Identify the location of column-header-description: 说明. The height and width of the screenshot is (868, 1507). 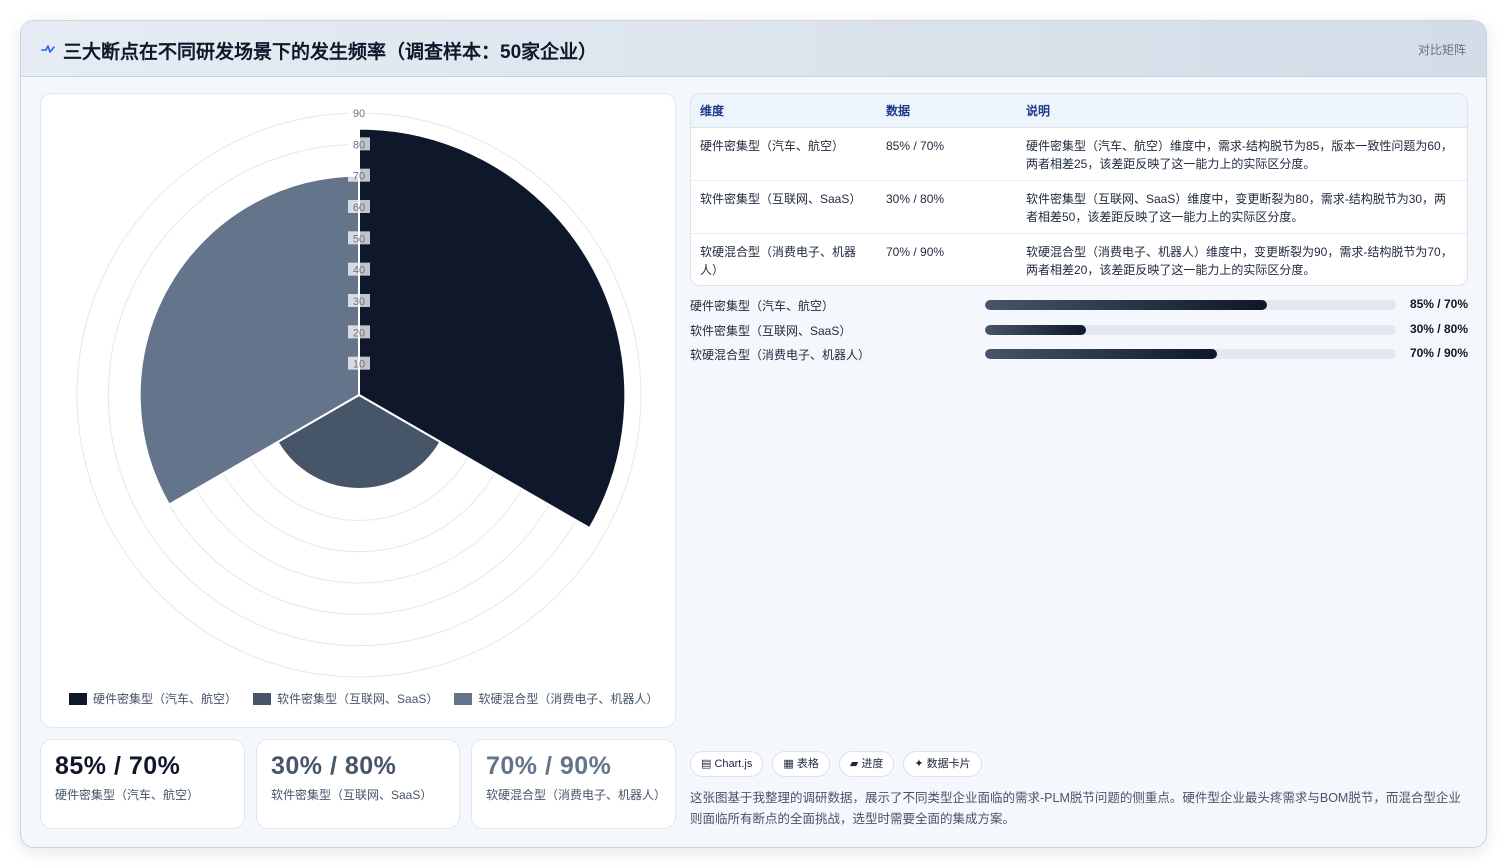
(1242, 111).